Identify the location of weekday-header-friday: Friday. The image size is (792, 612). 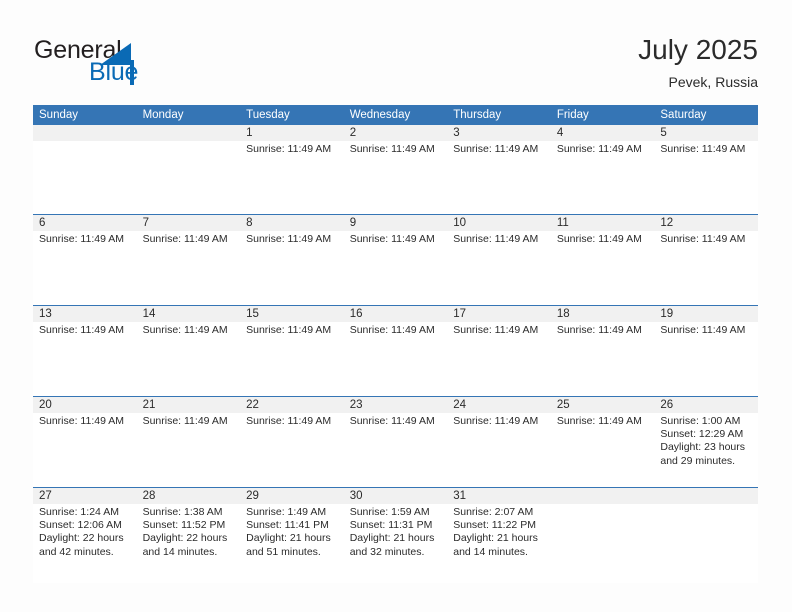
(572, 115).